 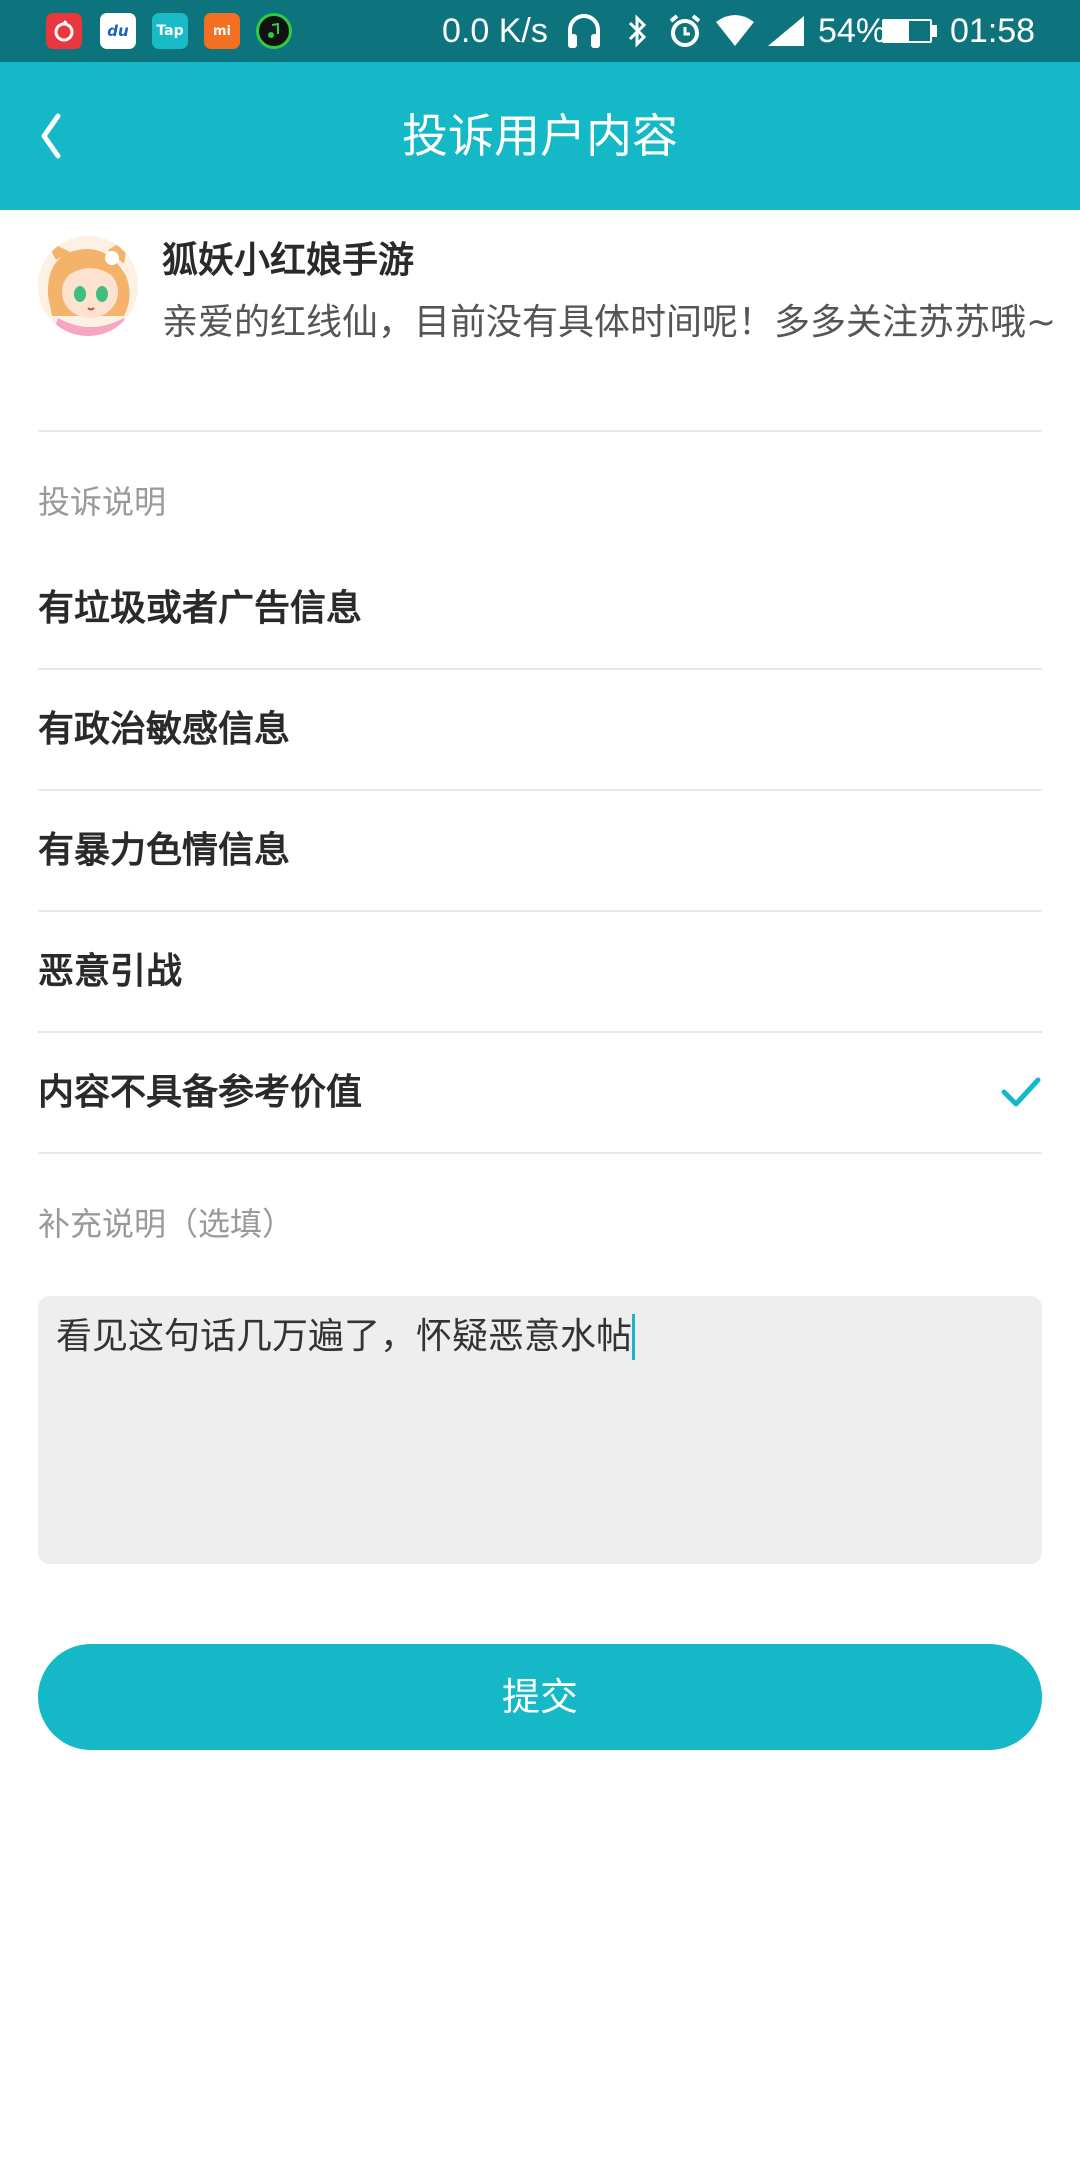 I want to click on net-speed: 0.0 K/s, so click(x=495, y=31).